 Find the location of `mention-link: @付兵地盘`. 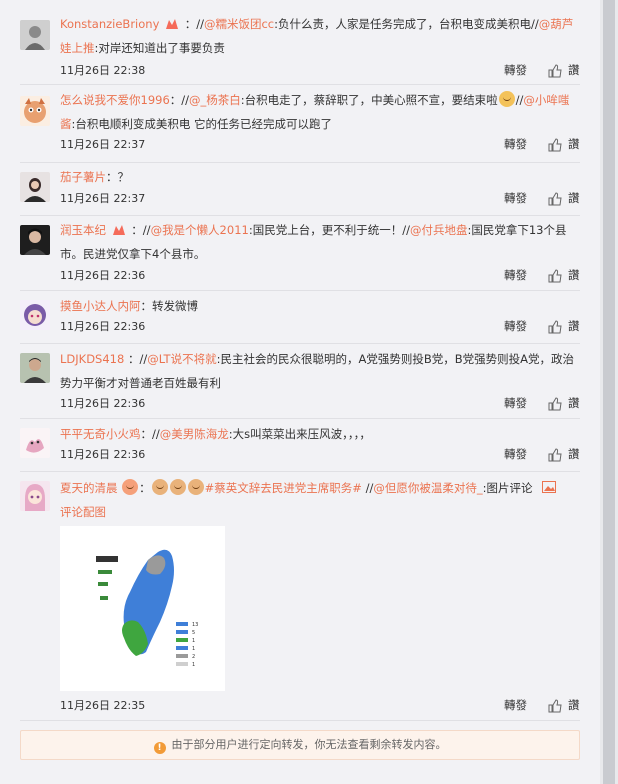

mention-link: @付兵地盘 is located at coordinates (439, 230).